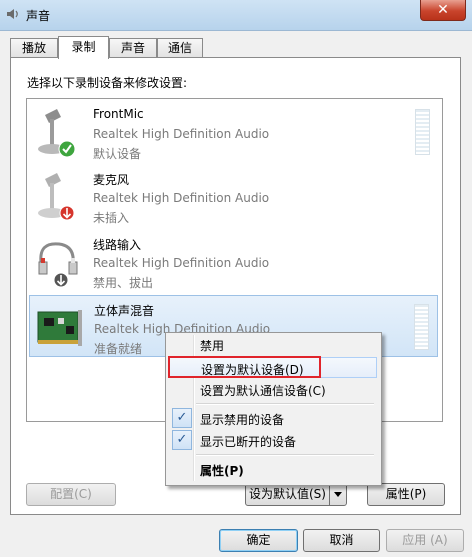  I want to click on close-button: ✕, so click(443, 10).